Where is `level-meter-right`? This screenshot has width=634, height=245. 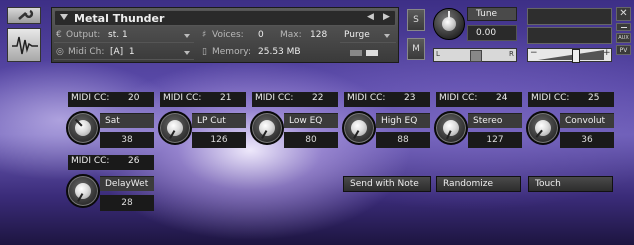
level-meter-right is located at coordinates (569, 35).